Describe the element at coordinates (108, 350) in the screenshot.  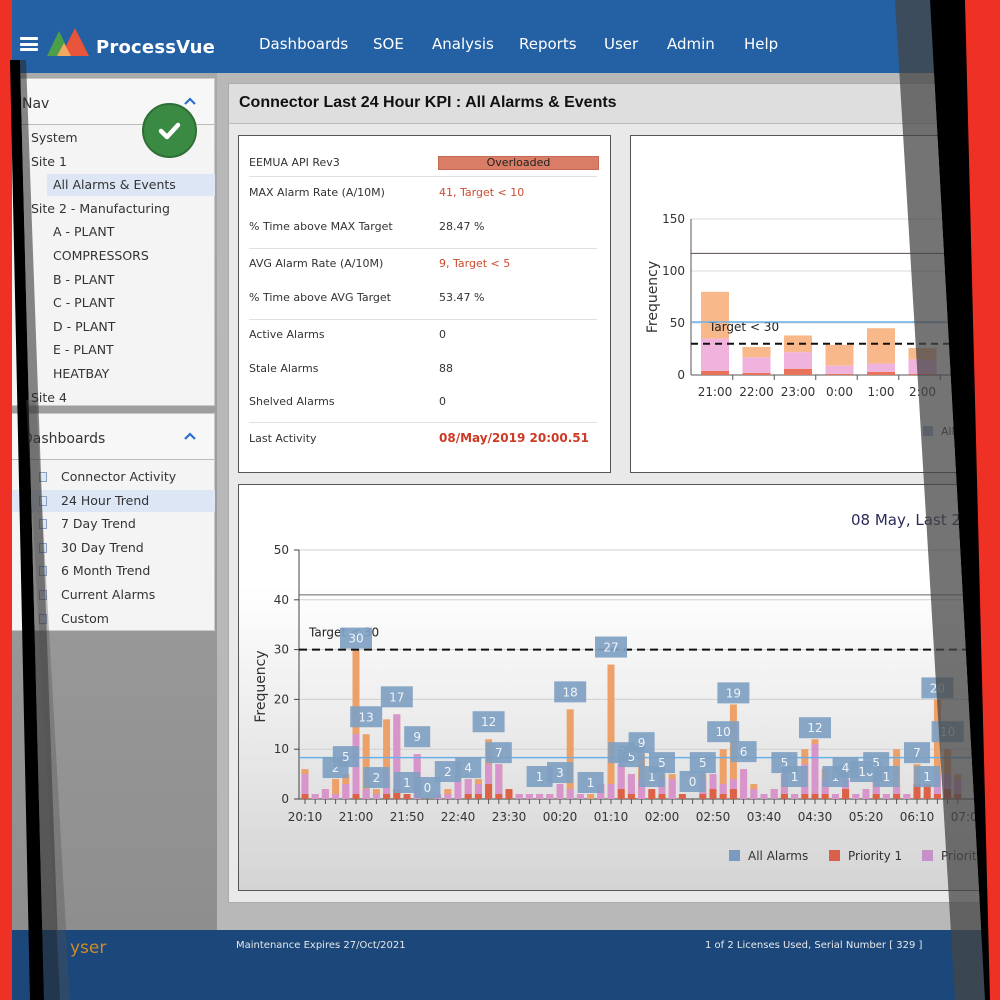
I see `nav-tree-item: E - PLANT` at that location.